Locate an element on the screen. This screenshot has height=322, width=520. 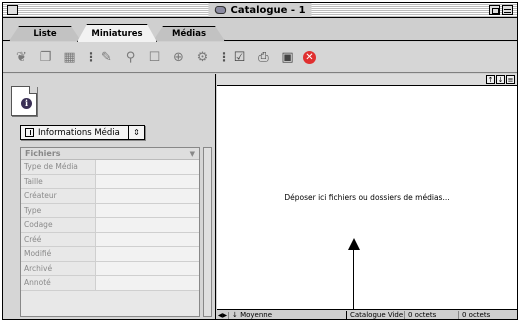
view-size-selector: ↓ Moyenne is located at coordinates (288, 315).